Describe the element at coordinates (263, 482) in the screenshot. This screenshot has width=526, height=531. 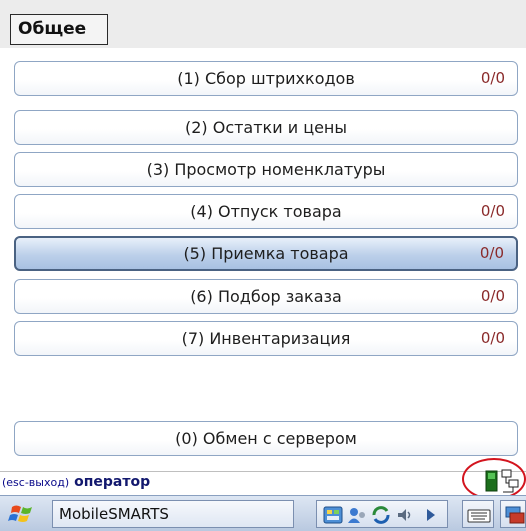
I see `status-bar: (esc-выход) оператор` at that location.